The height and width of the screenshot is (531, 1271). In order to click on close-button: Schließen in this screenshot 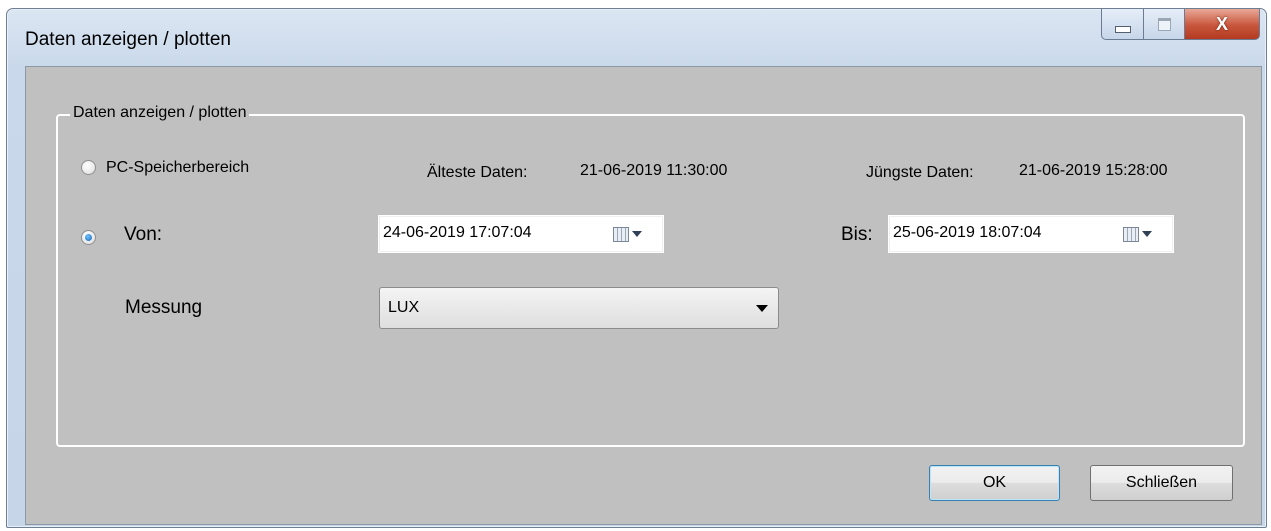, I will do `click(1161, 483)`.